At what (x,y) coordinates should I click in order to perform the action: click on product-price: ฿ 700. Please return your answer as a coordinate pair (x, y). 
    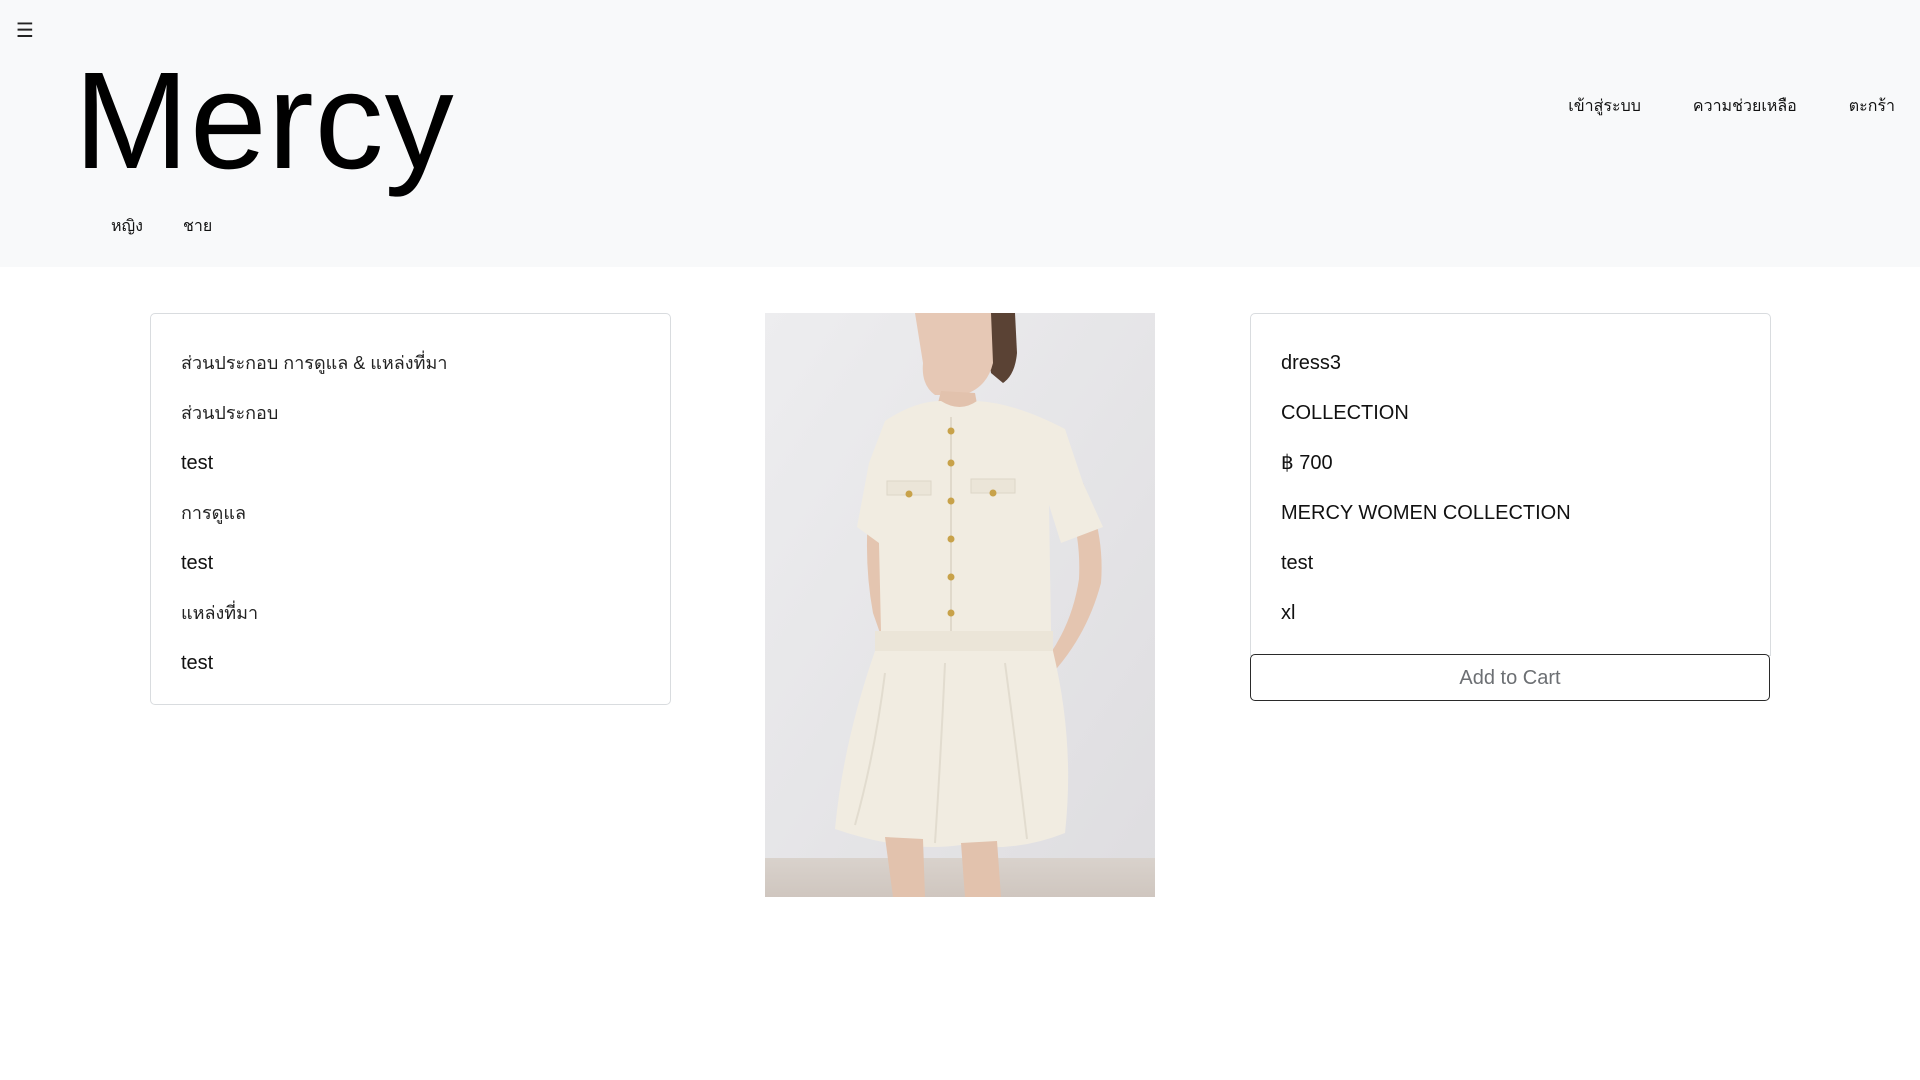
    Looking at the image, I should click on (1307, 463).